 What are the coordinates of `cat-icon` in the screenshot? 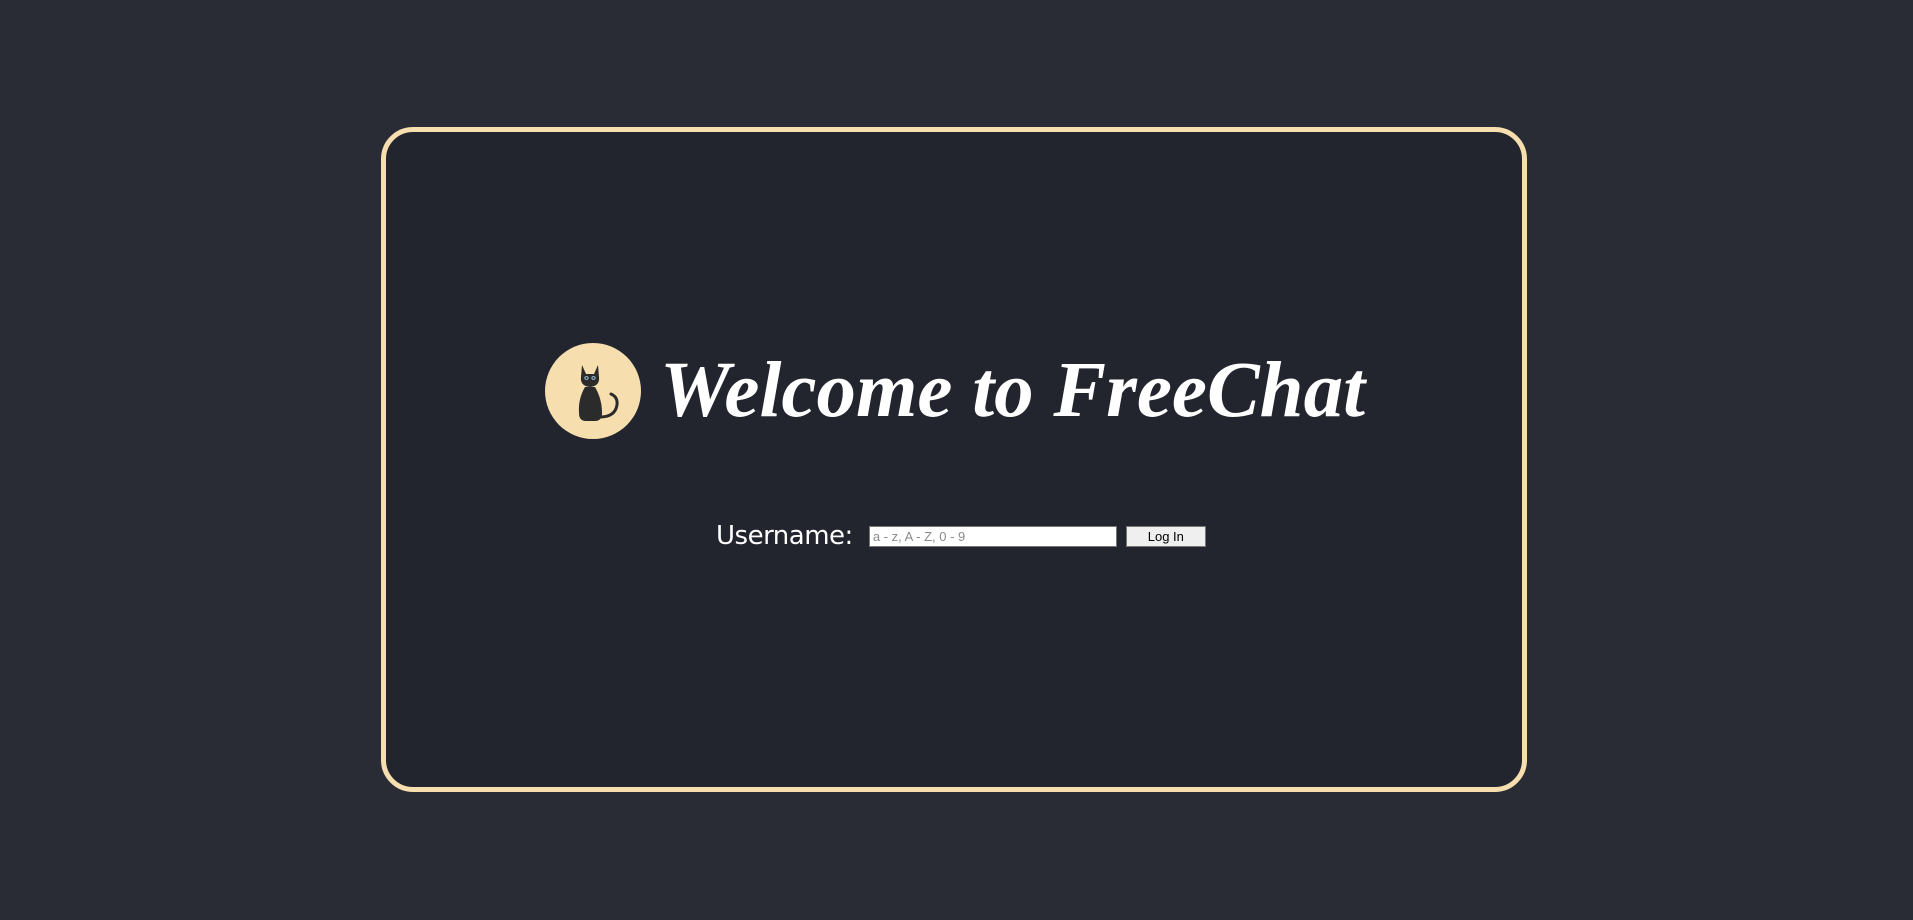 It's located at (598, 393).